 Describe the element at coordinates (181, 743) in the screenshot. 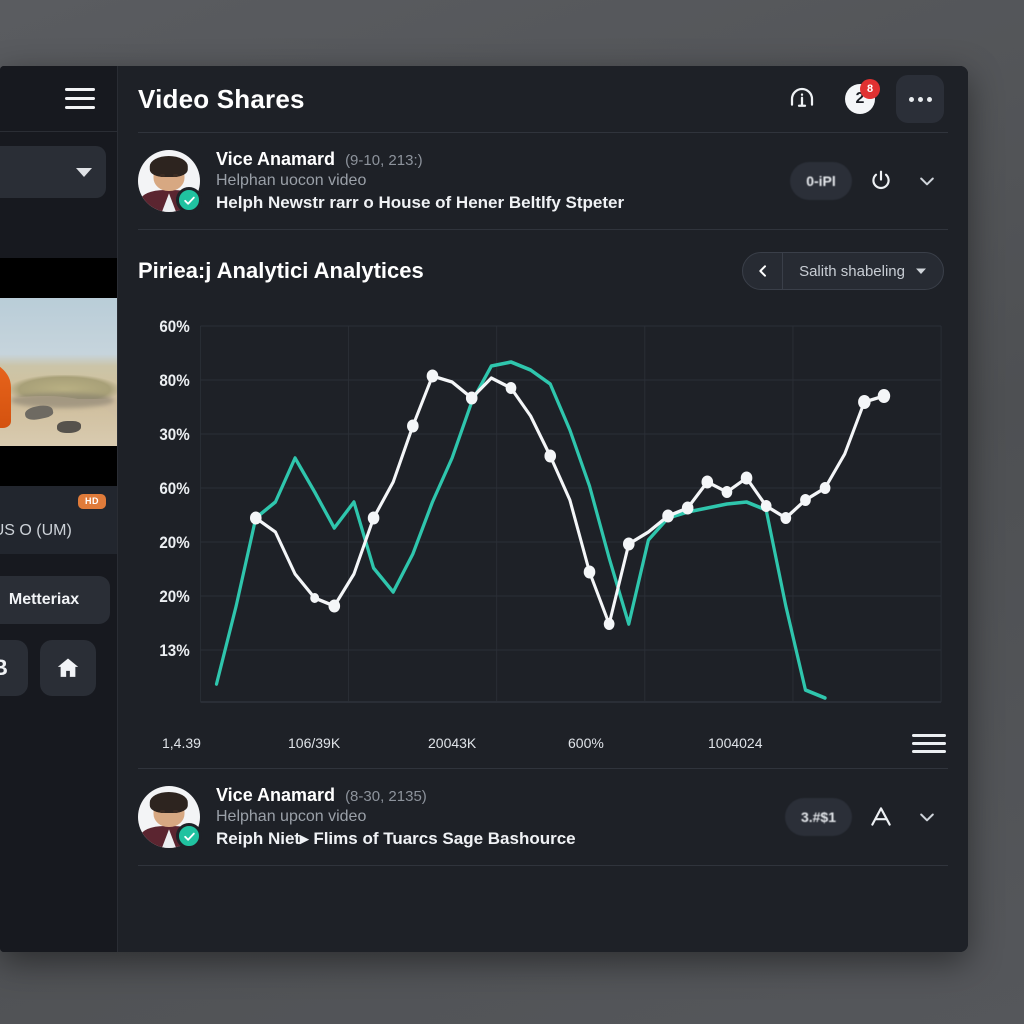

I see `x-tick-0: 1,4.39` at that location.